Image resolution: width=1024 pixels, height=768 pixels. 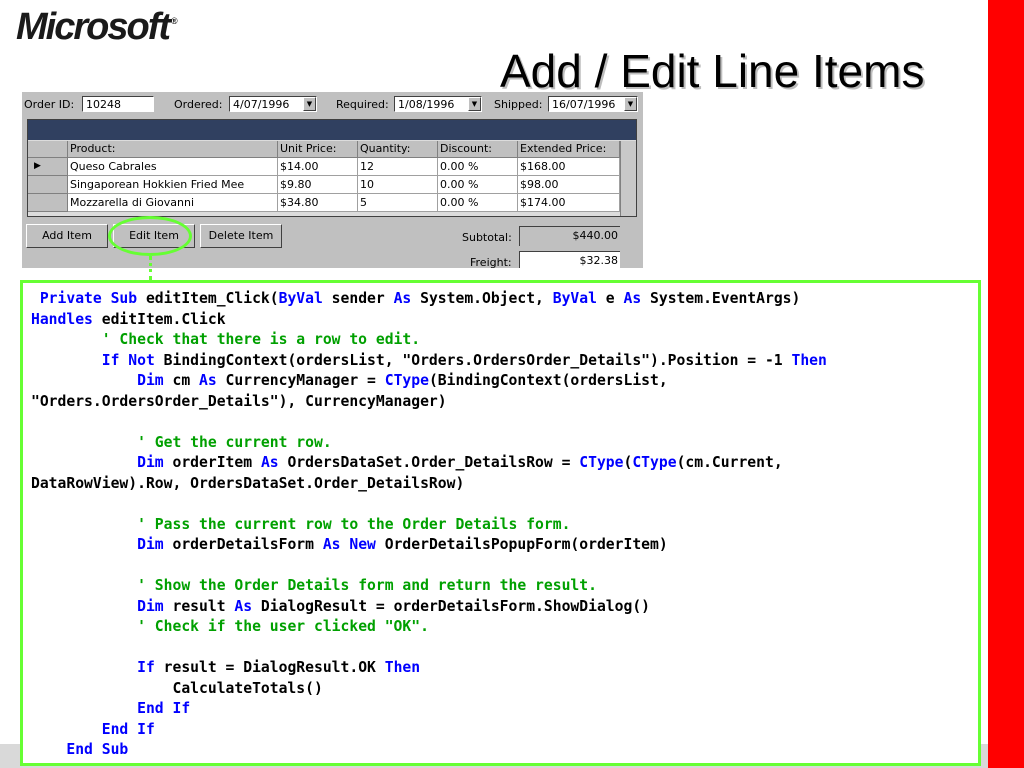 I want to click on required-label: Required:, so click(x=362, y=104).